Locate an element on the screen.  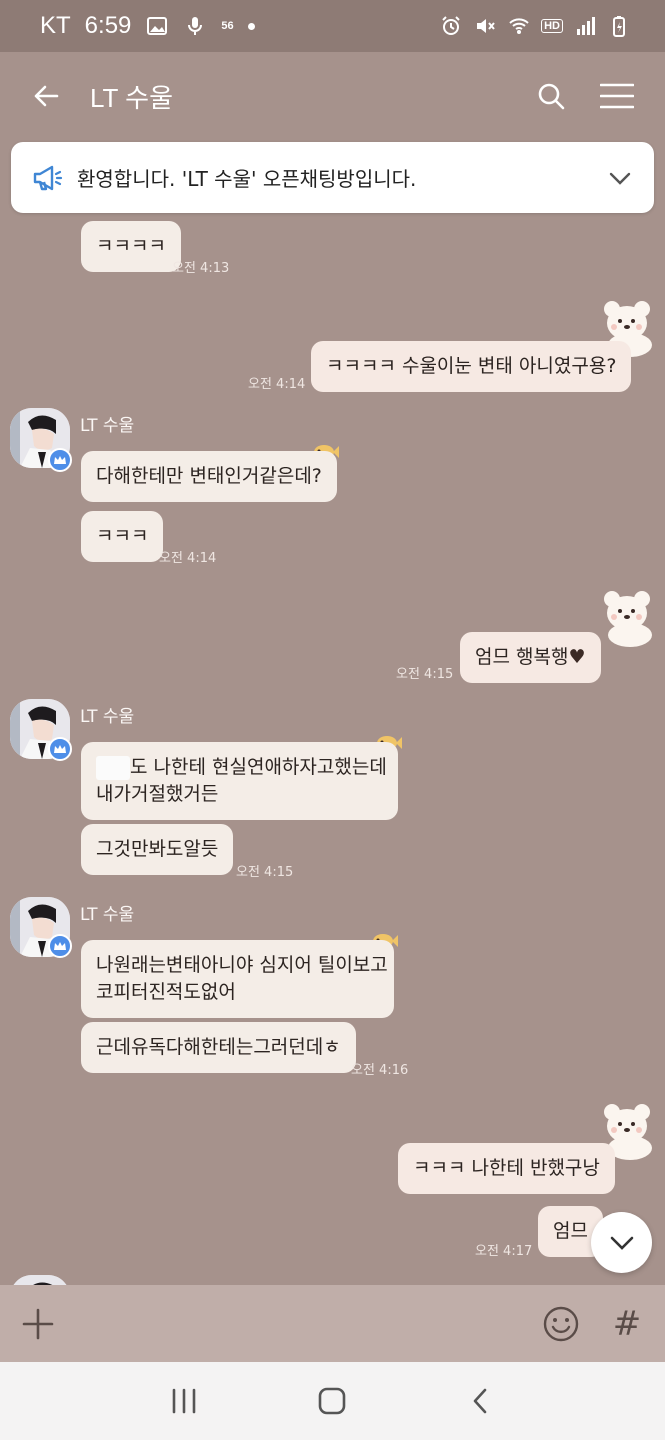
avatar is located at coordinates (40, 1280).